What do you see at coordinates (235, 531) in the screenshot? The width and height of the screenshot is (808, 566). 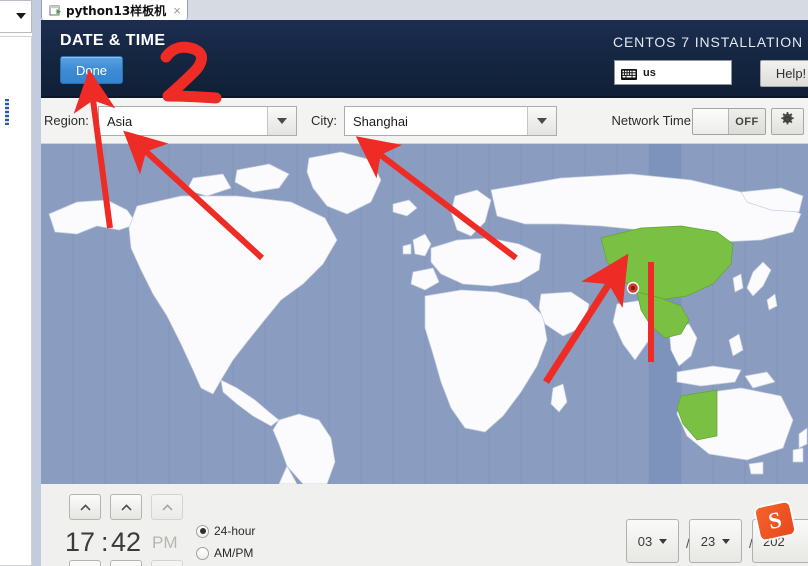 I see `format-24hour-label: 24-hour` at bounding box center [235, 531].